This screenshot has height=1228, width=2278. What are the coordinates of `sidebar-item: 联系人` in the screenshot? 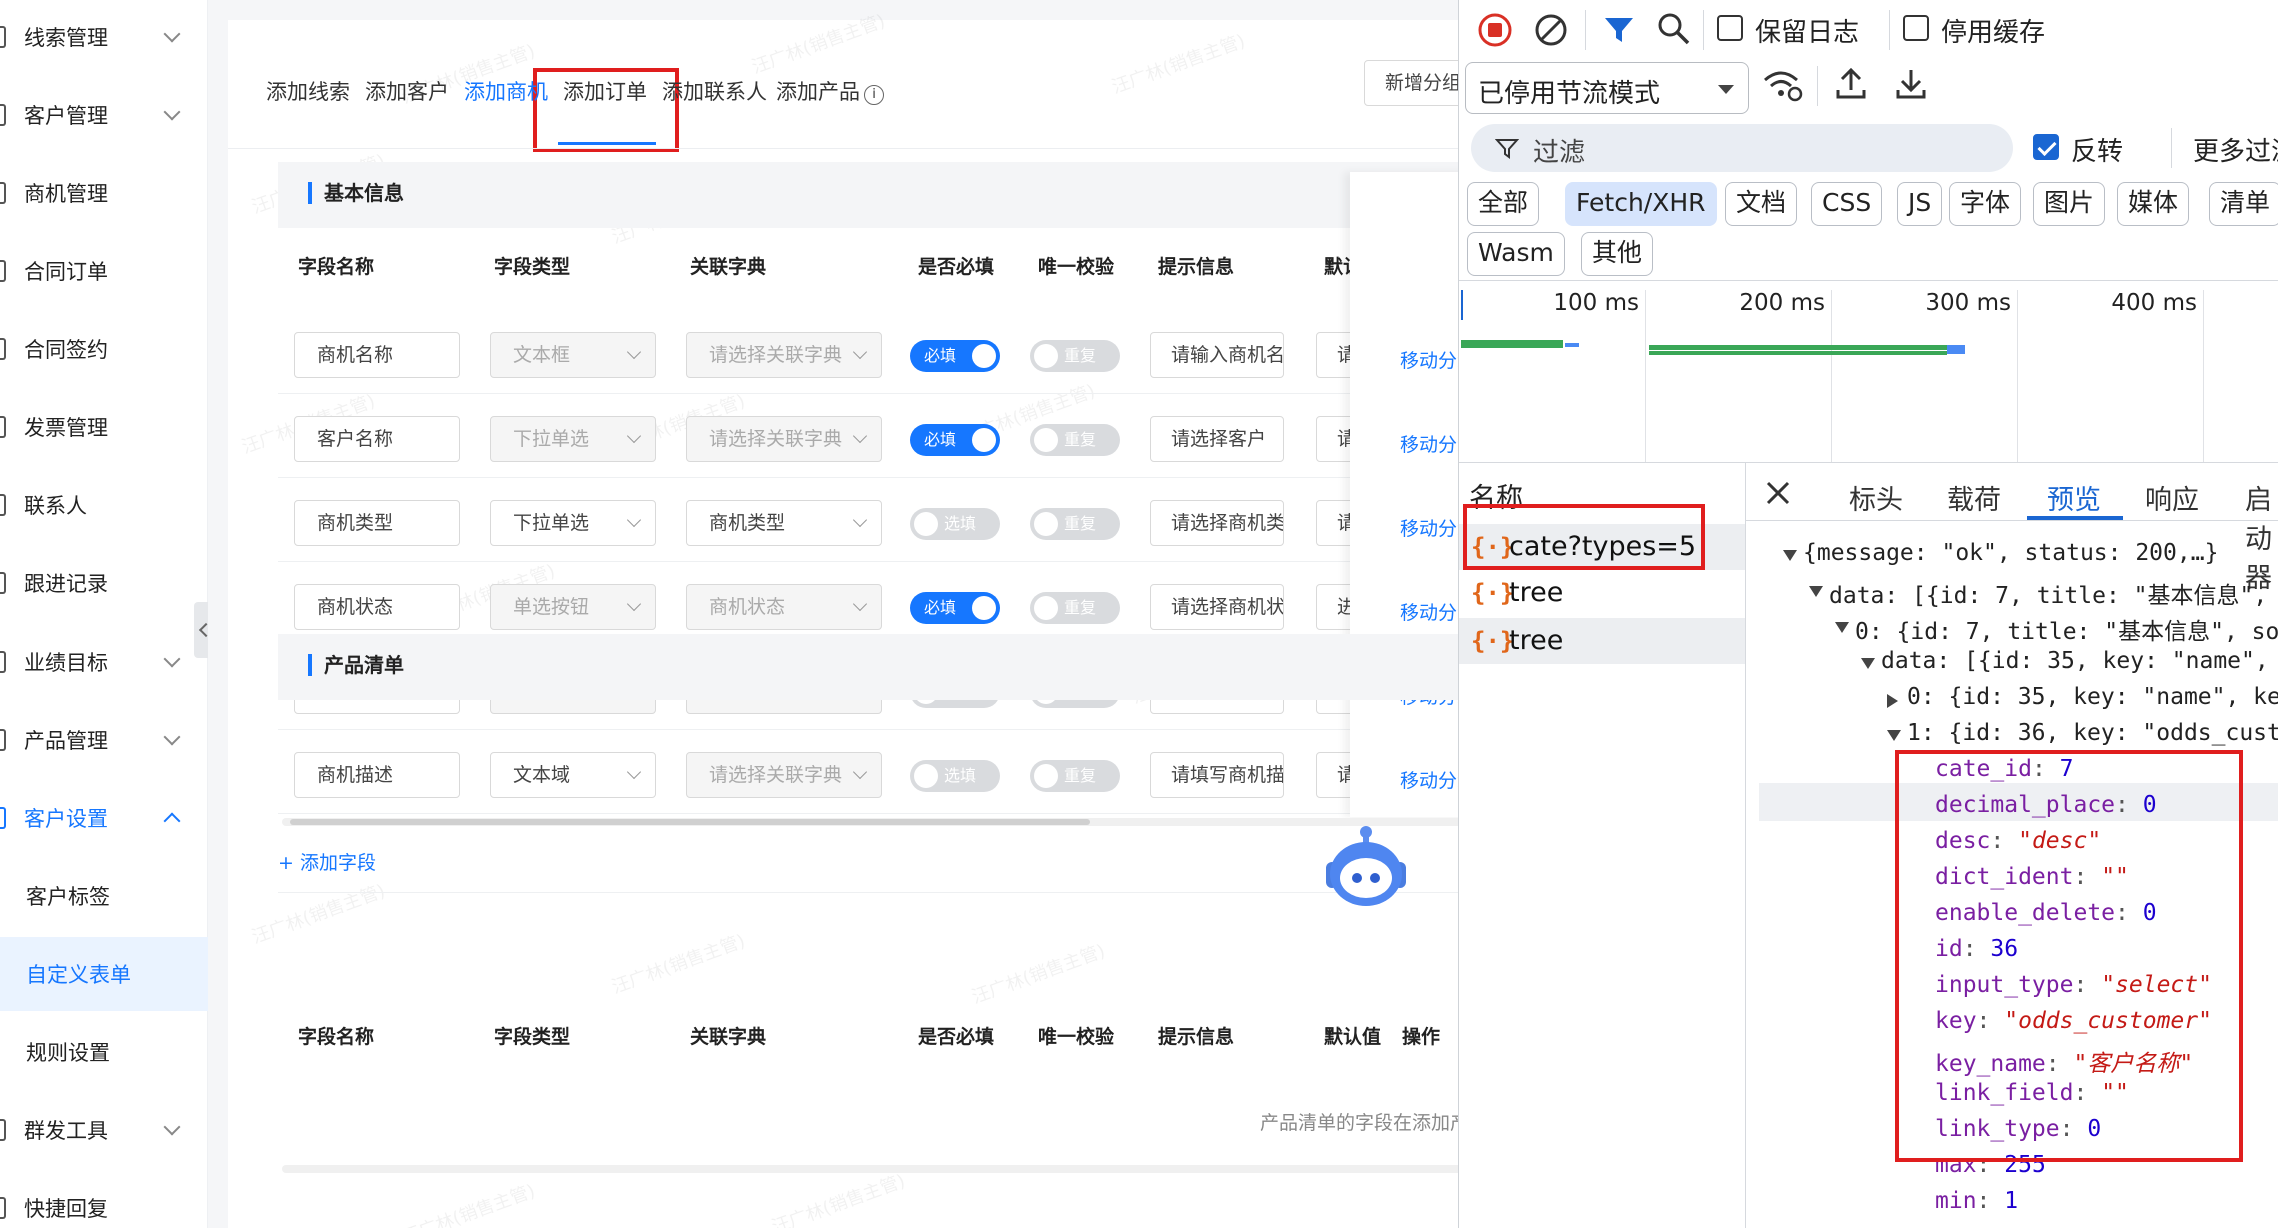 It's located at (104, 505).